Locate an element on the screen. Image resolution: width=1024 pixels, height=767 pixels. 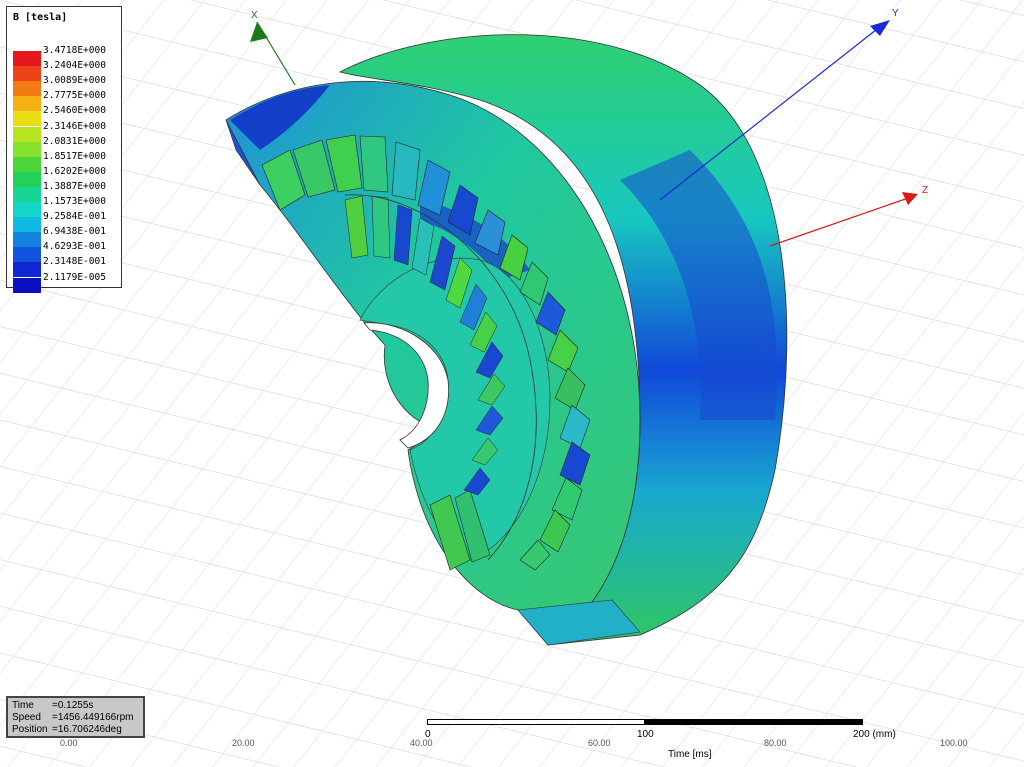
legend-label: 2.5460E+000 is located at coordinates (74, 111).